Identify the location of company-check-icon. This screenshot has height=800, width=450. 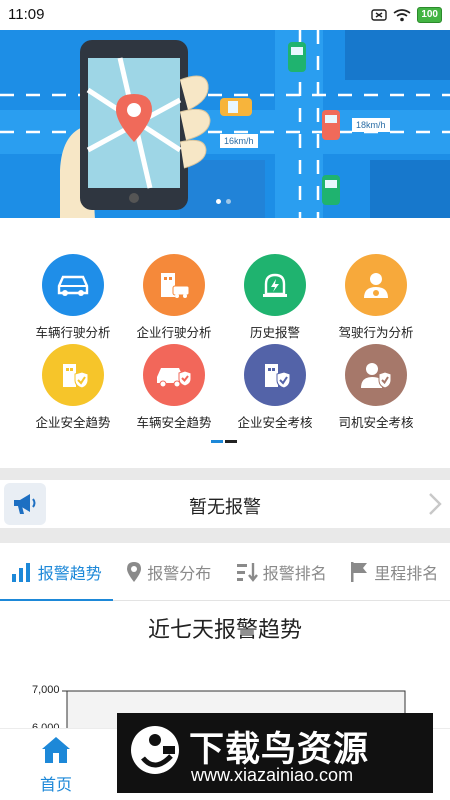
(275, 375).